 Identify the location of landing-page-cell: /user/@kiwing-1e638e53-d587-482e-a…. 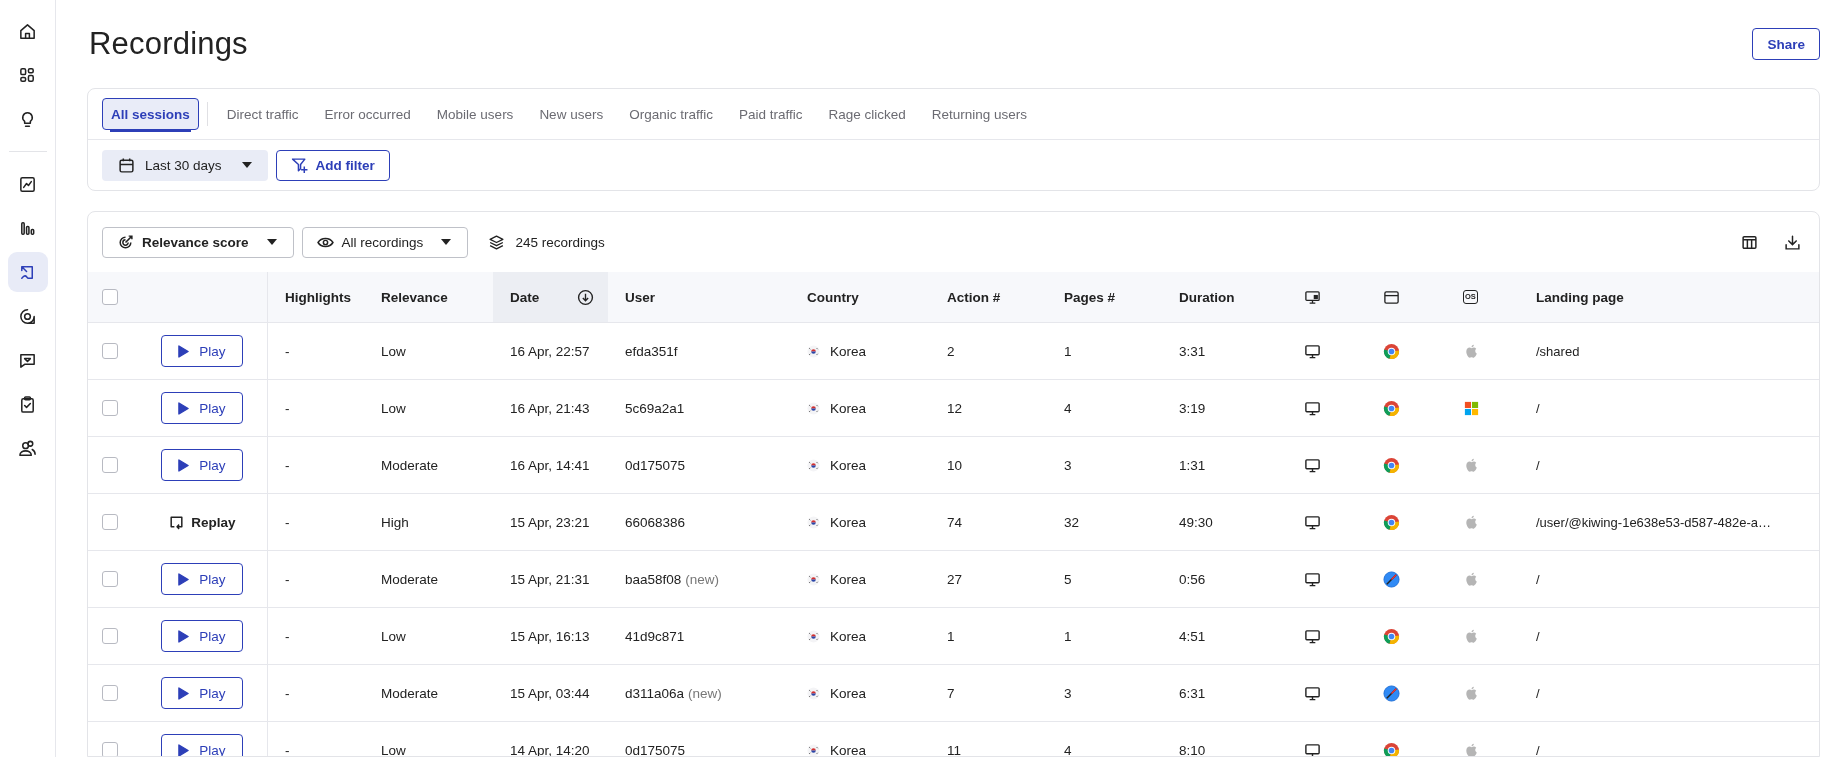
(1654, 522).